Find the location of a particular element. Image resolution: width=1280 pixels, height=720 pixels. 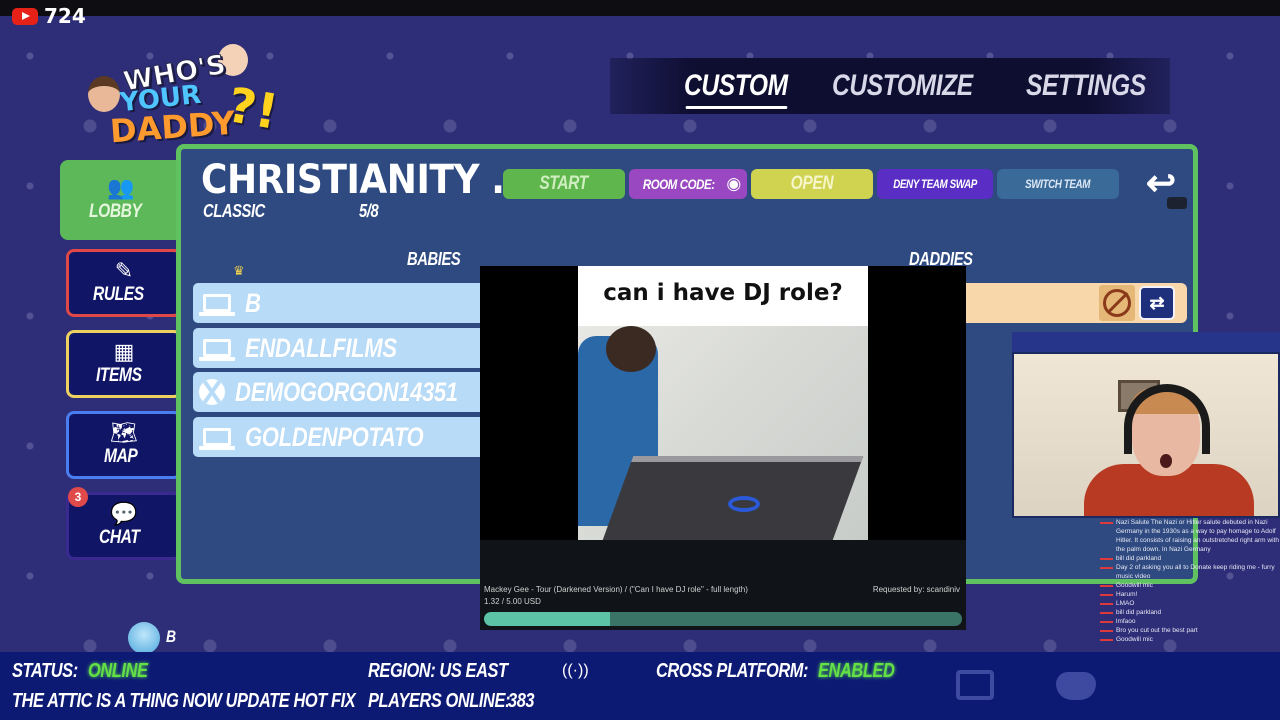

news-icon is located at coordinates (975, 685).